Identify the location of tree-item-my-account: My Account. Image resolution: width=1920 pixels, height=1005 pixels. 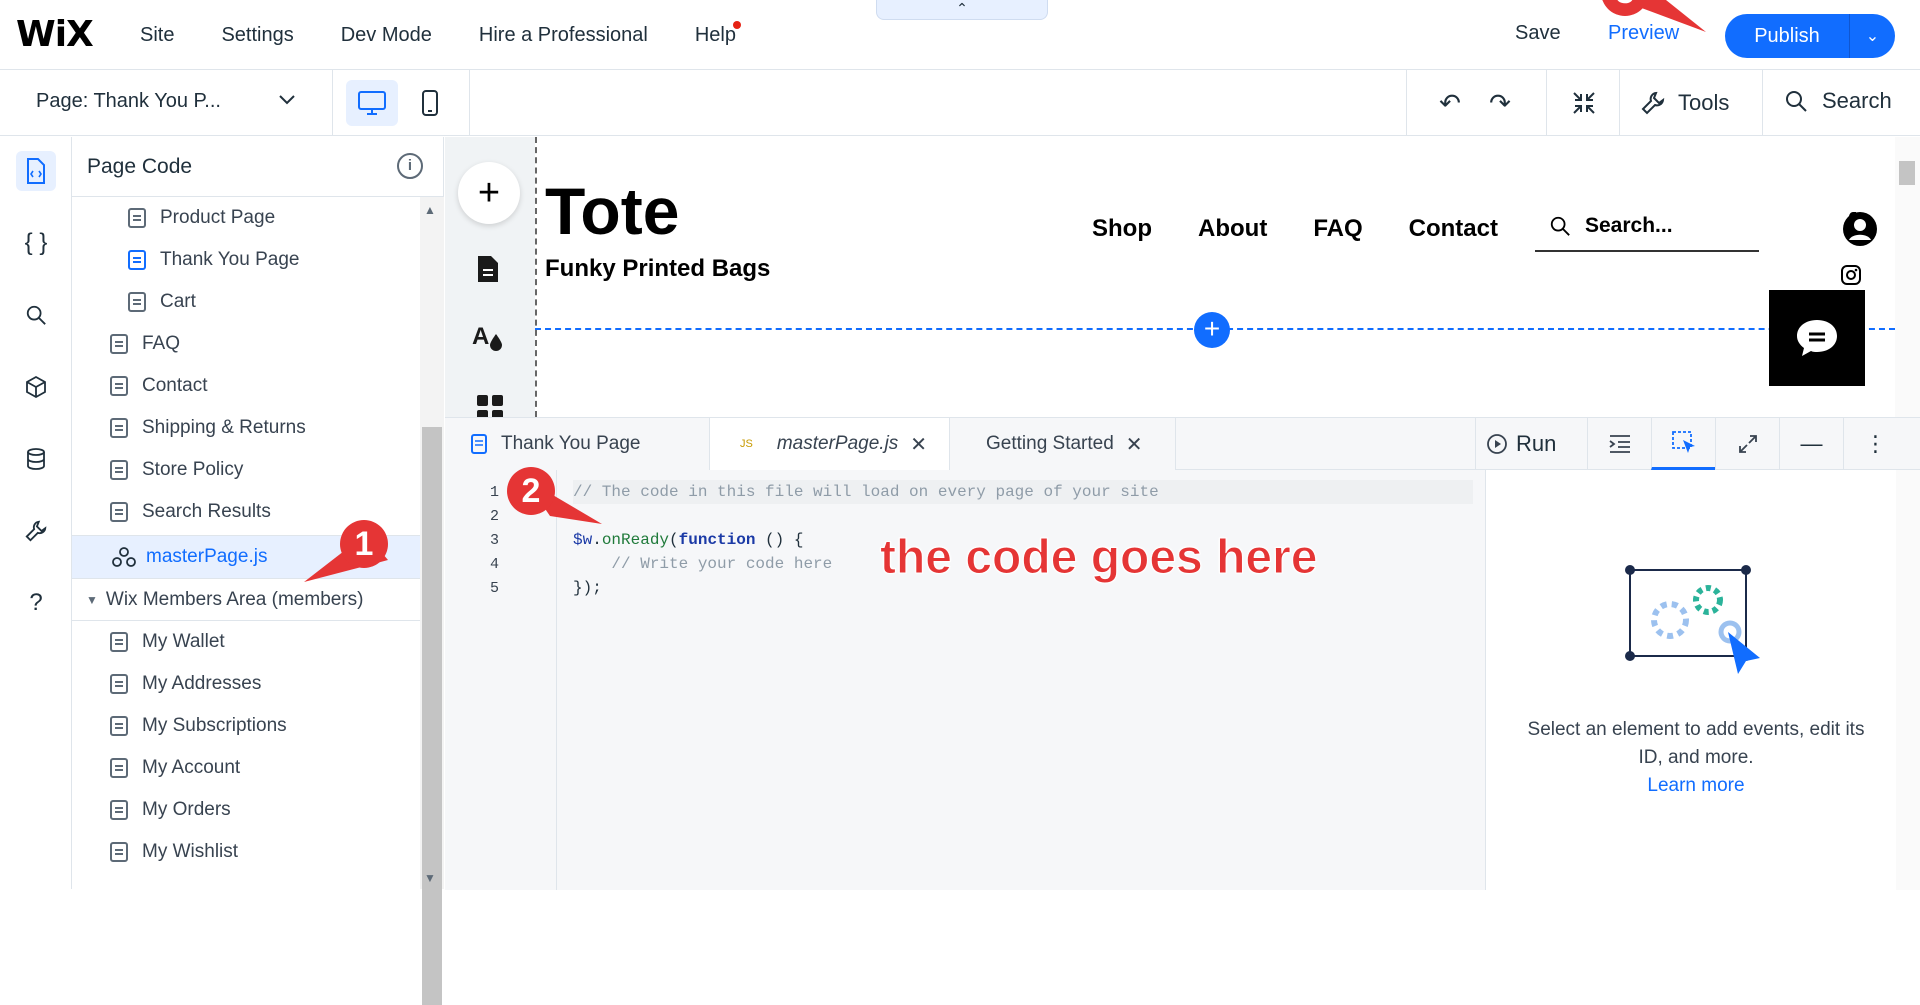
(246, 768).